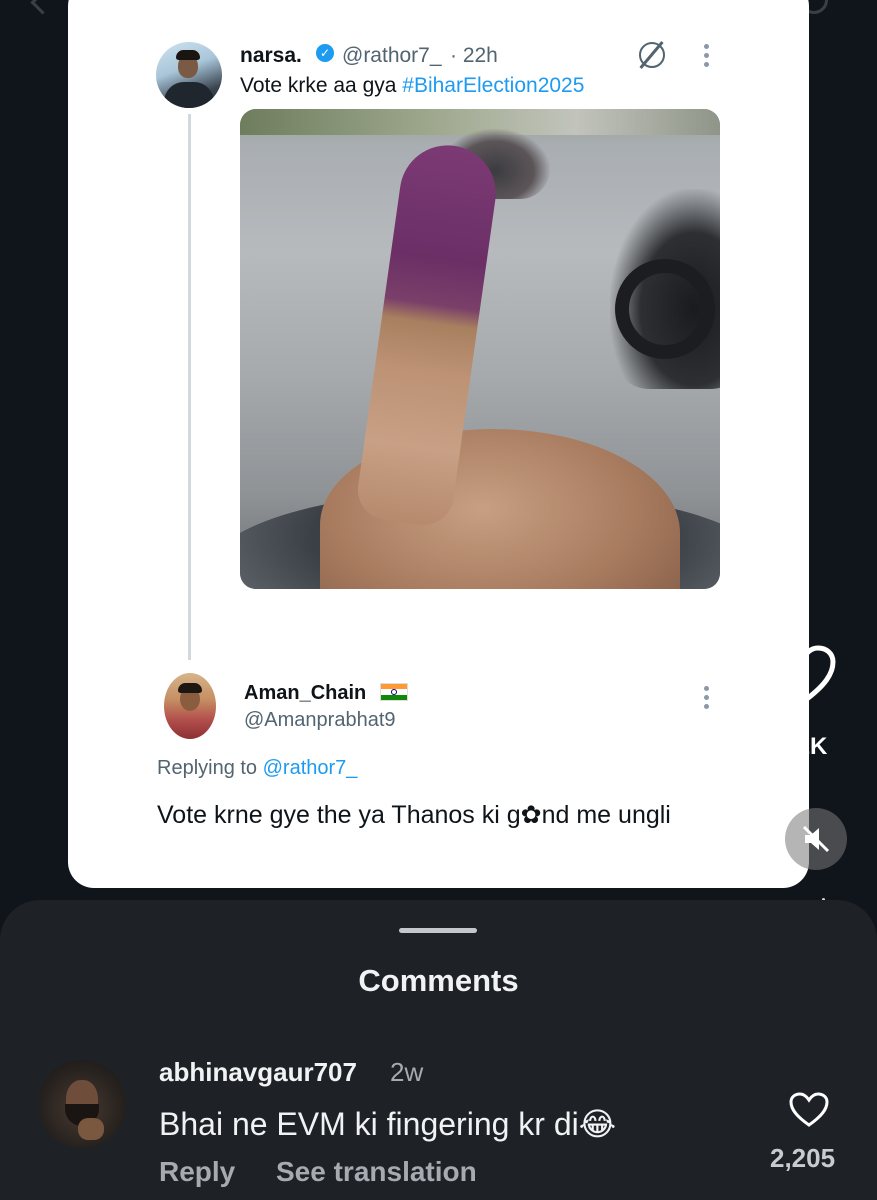  Describe the element at coordinates (310, 768) in the screenshot. I see `replying-mention: @rathor7_` at that location.